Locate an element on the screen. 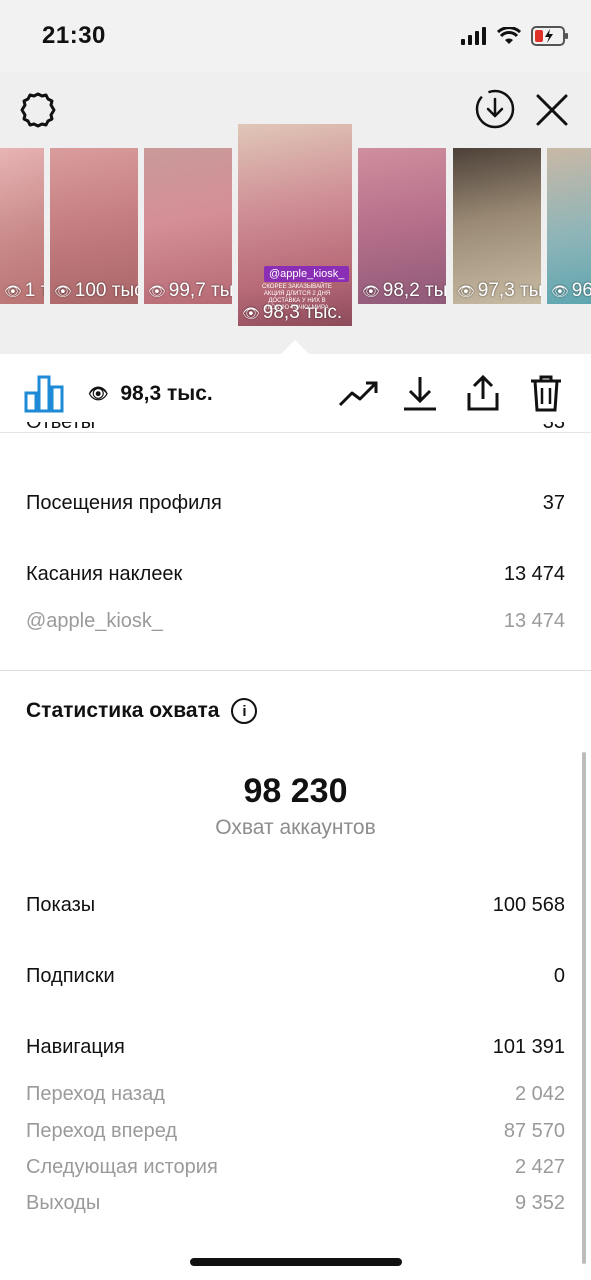 This screenshot has width=591, height=1280. section-divider is located at coordinates (295, 670).